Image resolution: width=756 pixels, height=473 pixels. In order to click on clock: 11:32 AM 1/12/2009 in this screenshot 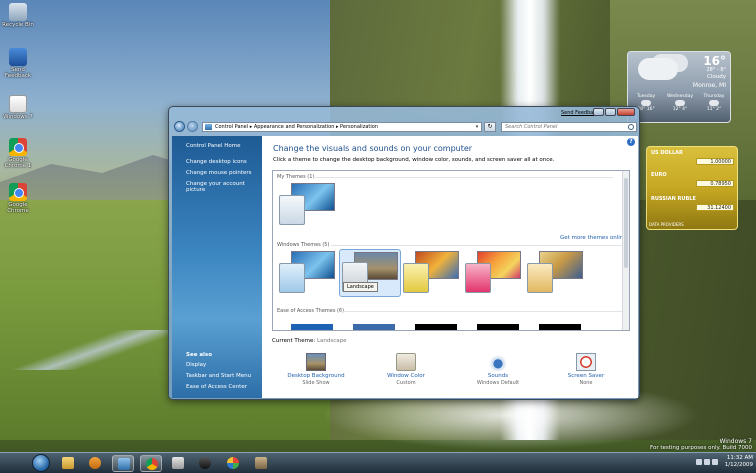, I will do `click(739, 462)`.